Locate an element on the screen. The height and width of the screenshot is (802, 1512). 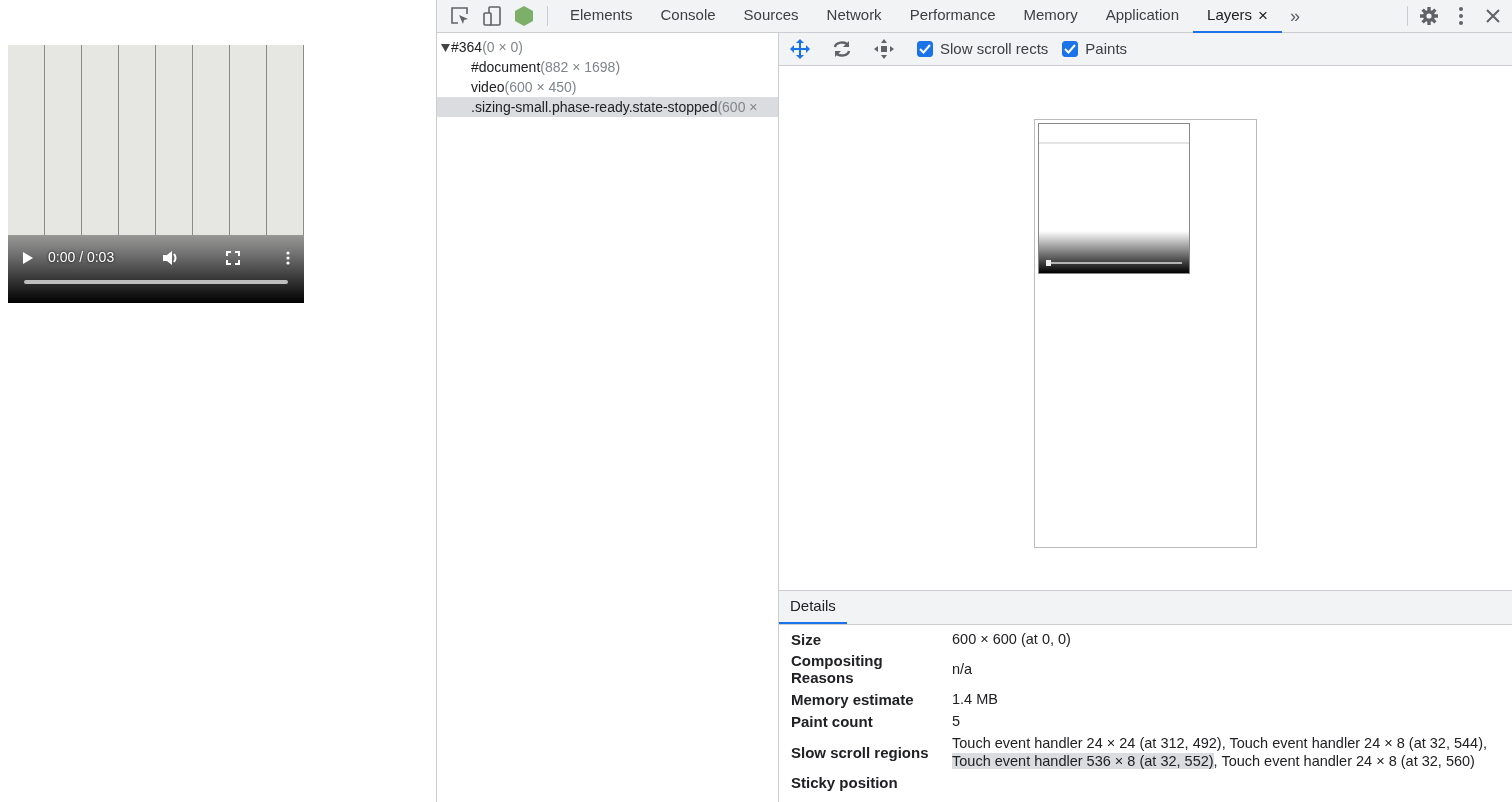
detail-label: Memory estimate is located at coordinates (853, 699).